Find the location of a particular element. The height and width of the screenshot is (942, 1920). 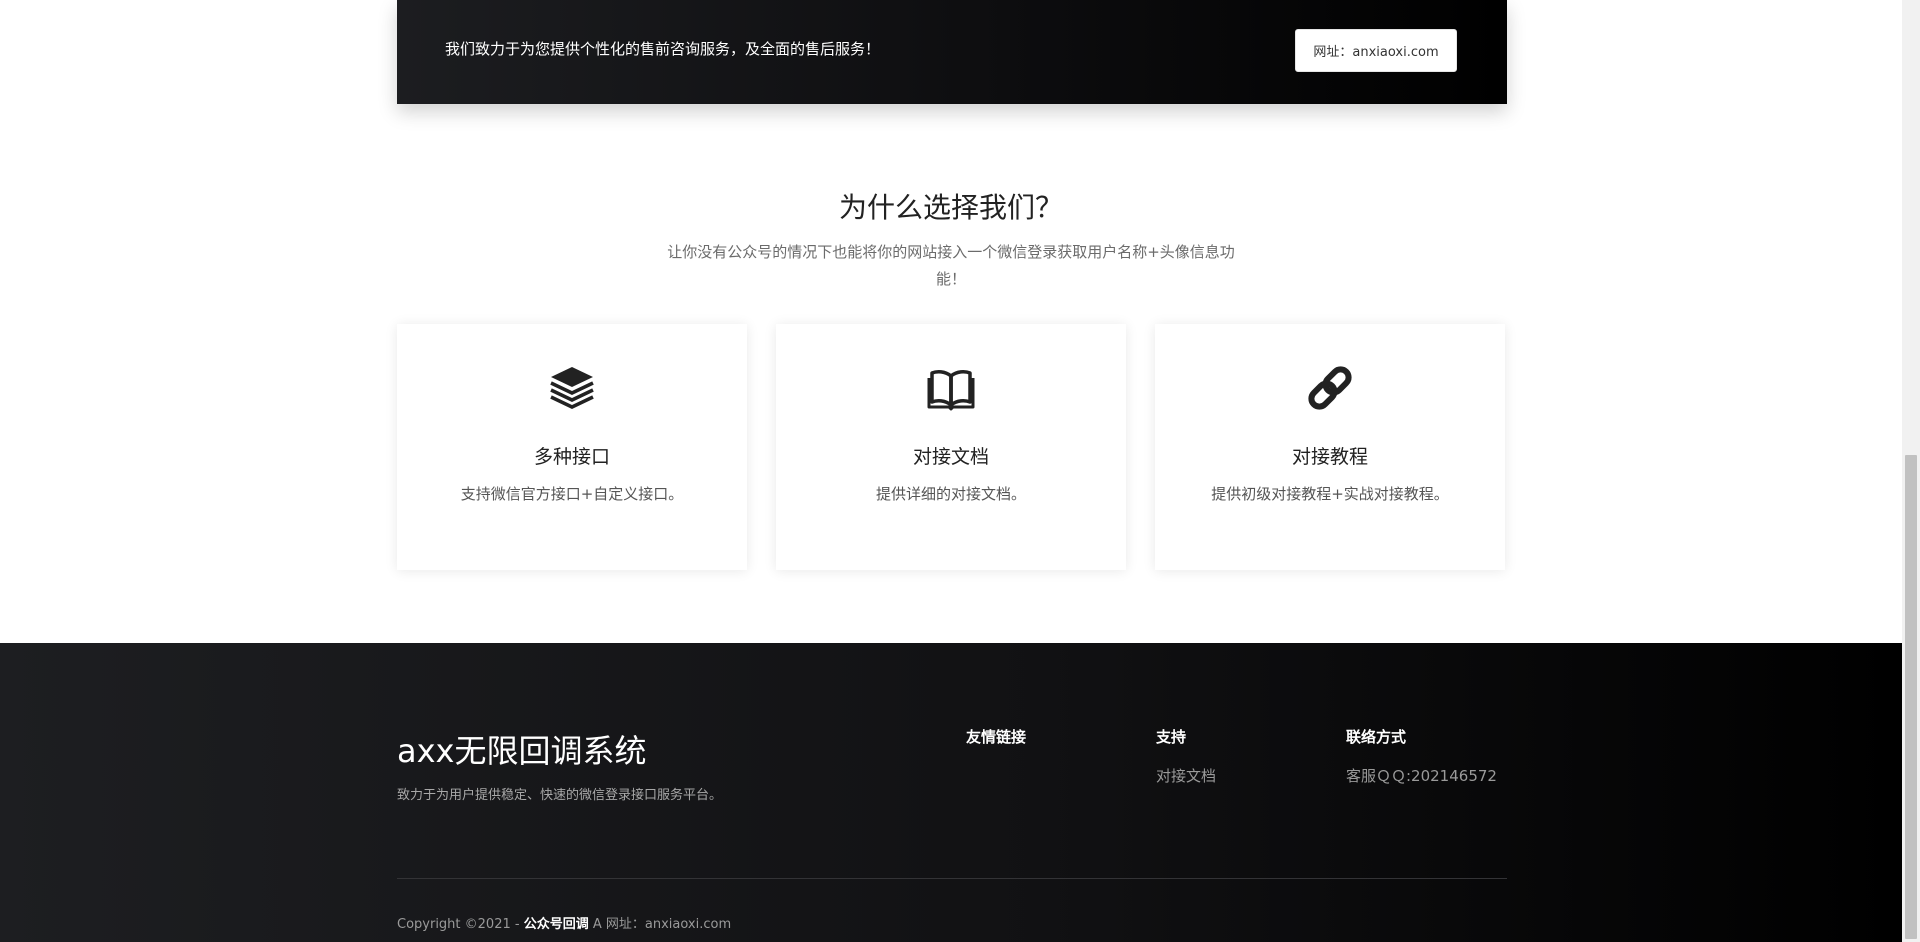

feature-desc: 提供初级对接教程+实战对接教程。 is located at coordinates (1330, 494).